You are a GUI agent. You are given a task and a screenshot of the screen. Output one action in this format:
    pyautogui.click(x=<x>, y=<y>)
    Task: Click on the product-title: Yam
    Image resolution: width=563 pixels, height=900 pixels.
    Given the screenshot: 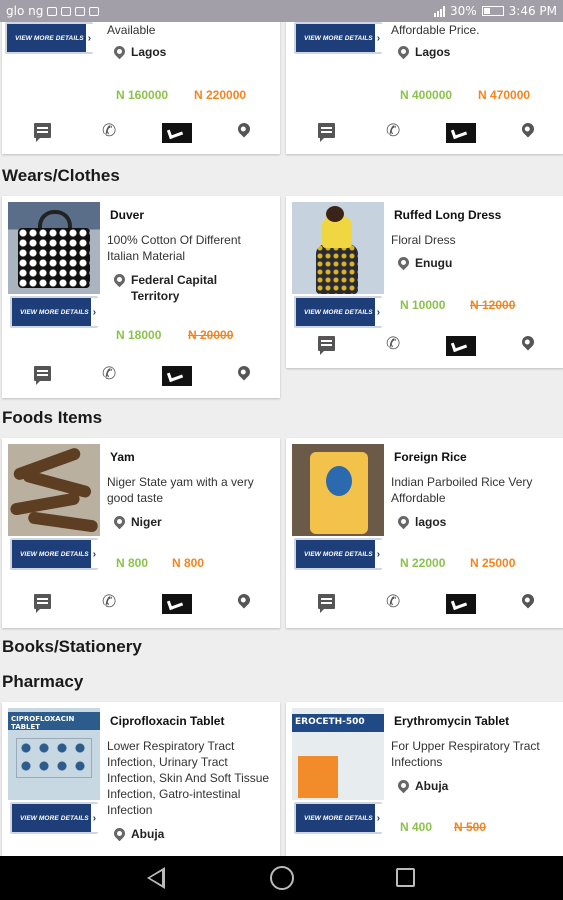 What is the action you would take?
    pyautogui.click(x=122, y=457)
    